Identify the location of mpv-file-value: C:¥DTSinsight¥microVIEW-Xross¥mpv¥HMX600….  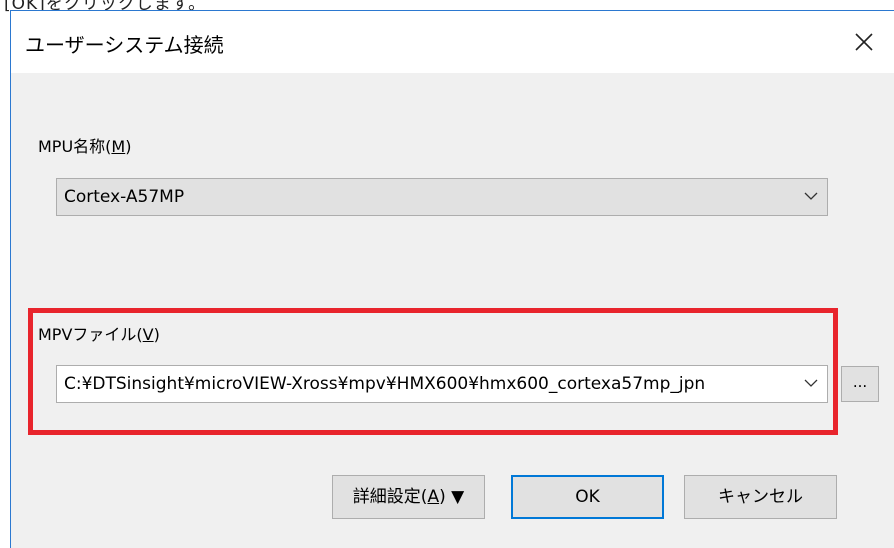
(385, 384).